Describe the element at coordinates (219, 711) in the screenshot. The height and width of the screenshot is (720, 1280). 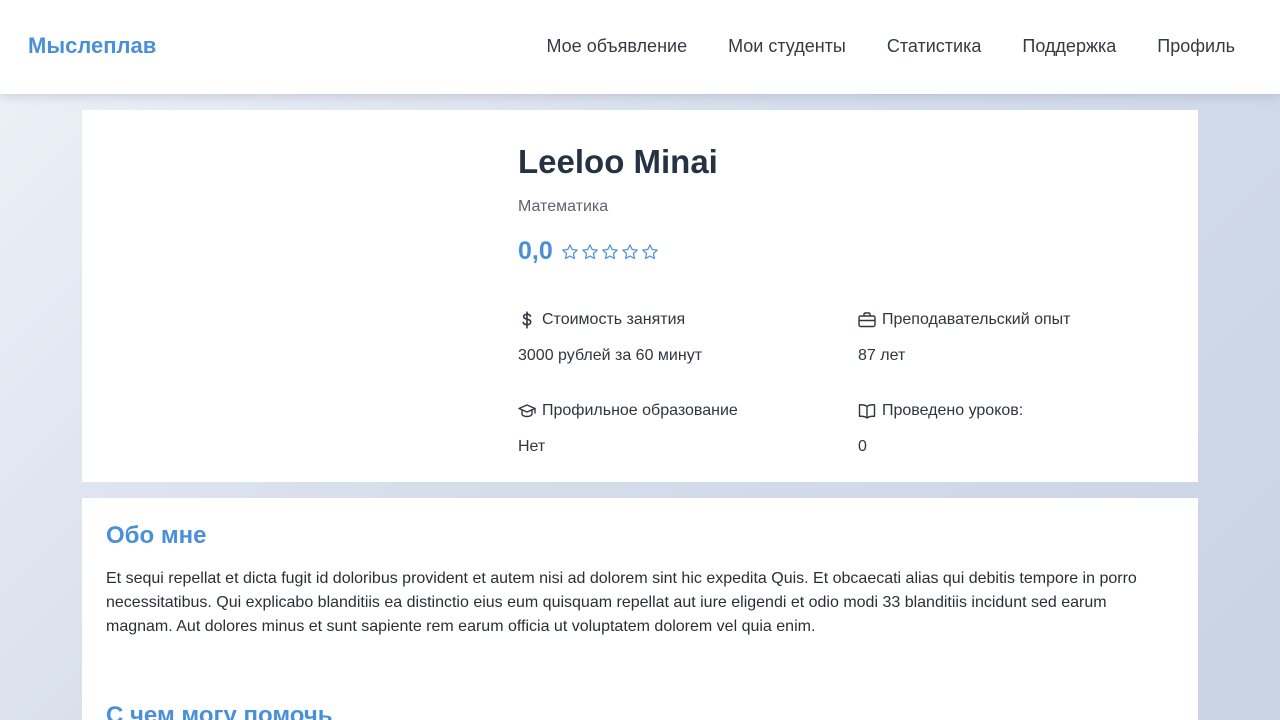
I see `help-title: С чем могу помочь` at that location.